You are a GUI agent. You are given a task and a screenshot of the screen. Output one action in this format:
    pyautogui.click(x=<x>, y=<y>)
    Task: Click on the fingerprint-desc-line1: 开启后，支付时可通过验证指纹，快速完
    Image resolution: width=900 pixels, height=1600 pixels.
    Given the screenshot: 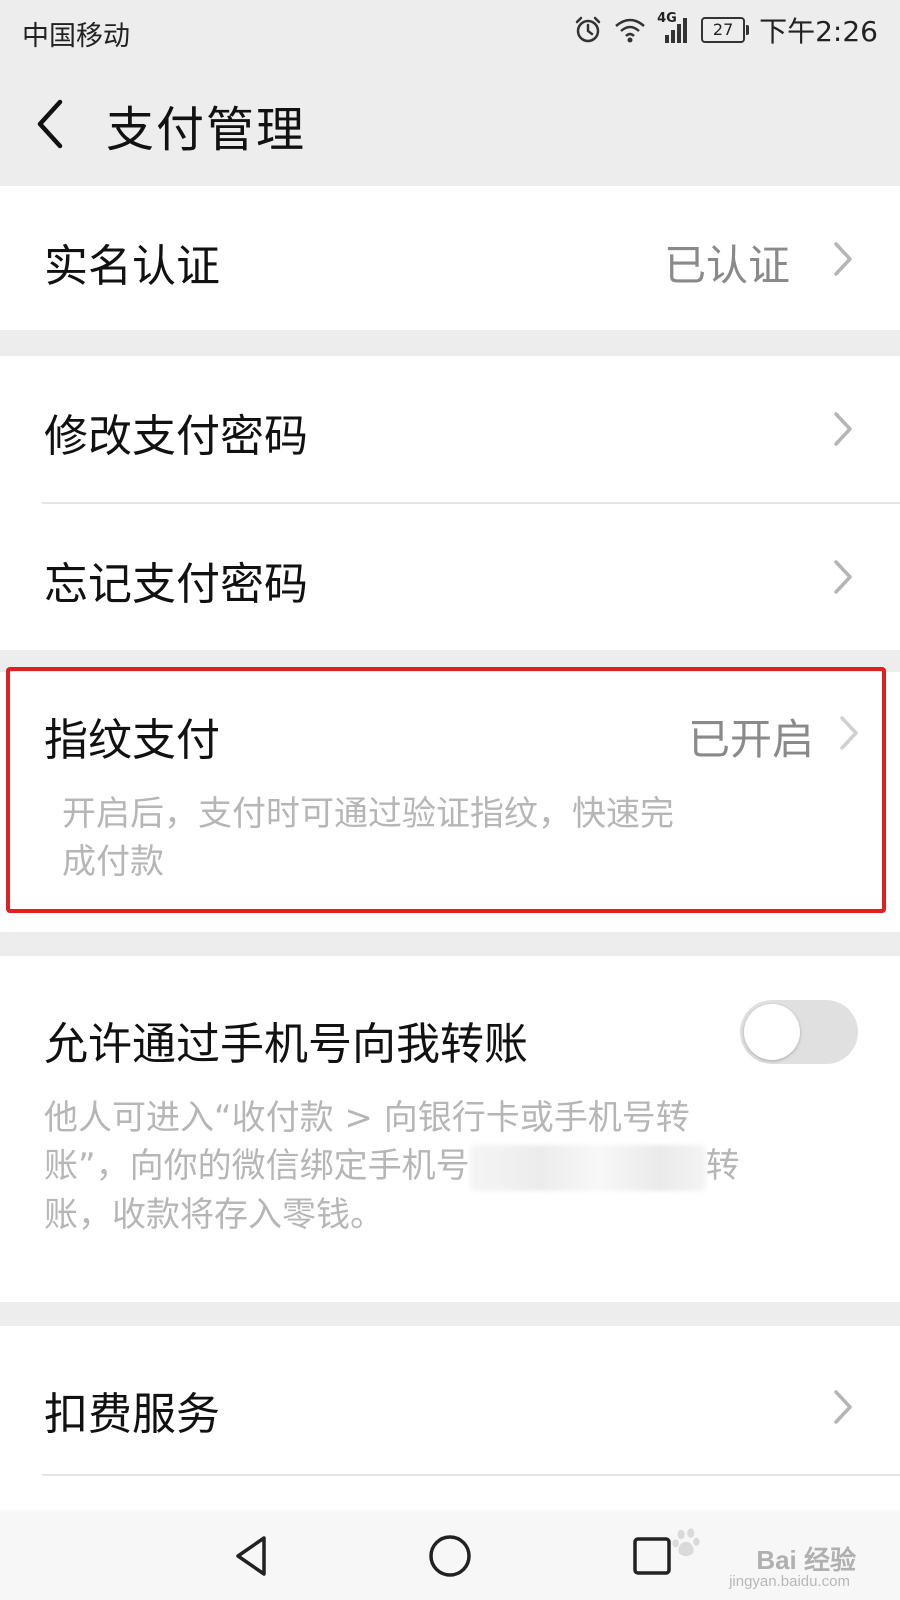 What is the action you would take?
    pyautogui.click(x=368, y=814)
    